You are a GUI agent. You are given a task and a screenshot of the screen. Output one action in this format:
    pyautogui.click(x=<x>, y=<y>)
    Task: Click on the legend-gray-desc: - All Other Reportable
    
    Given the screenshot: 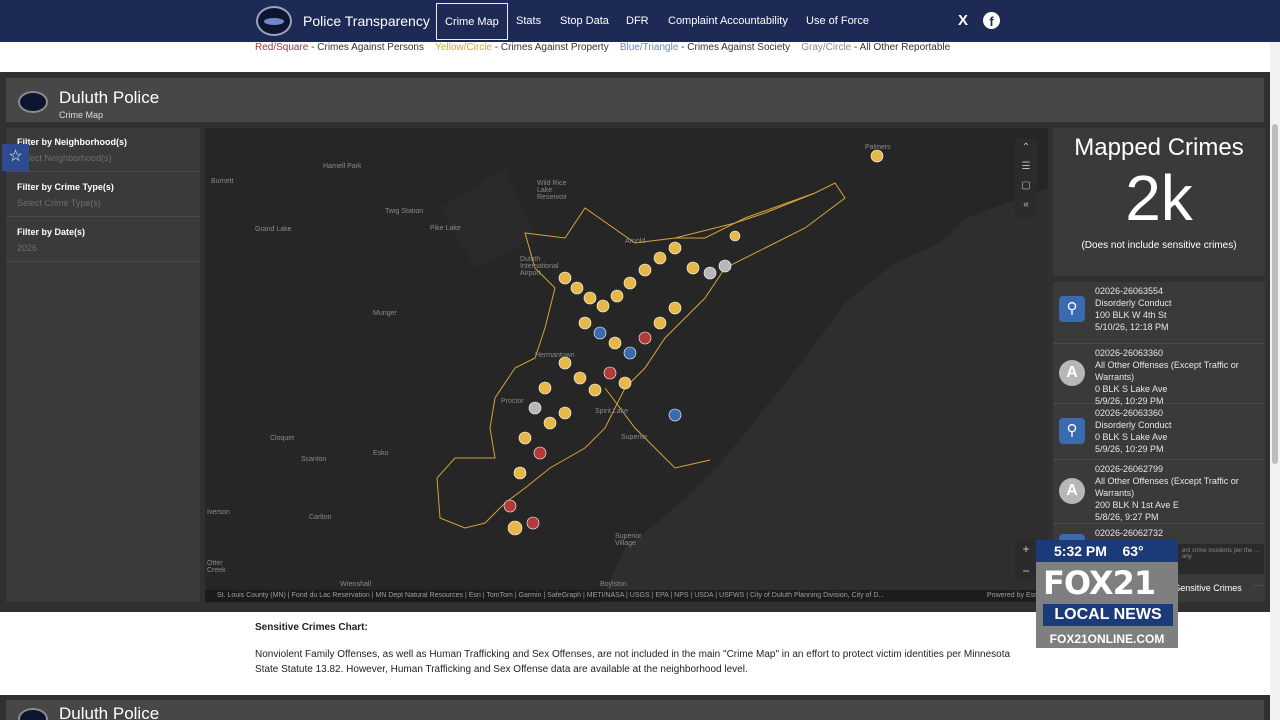 What is the action you would take?
    pyautogui.click(x=901, y=47)
    